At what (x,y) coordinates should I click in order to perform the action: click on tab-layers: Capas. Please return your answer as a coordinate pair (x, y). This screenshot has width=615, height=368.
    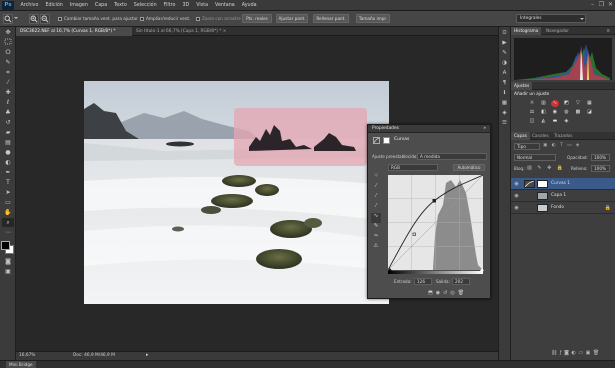
    Looking at the image, I should click on (520, 136).